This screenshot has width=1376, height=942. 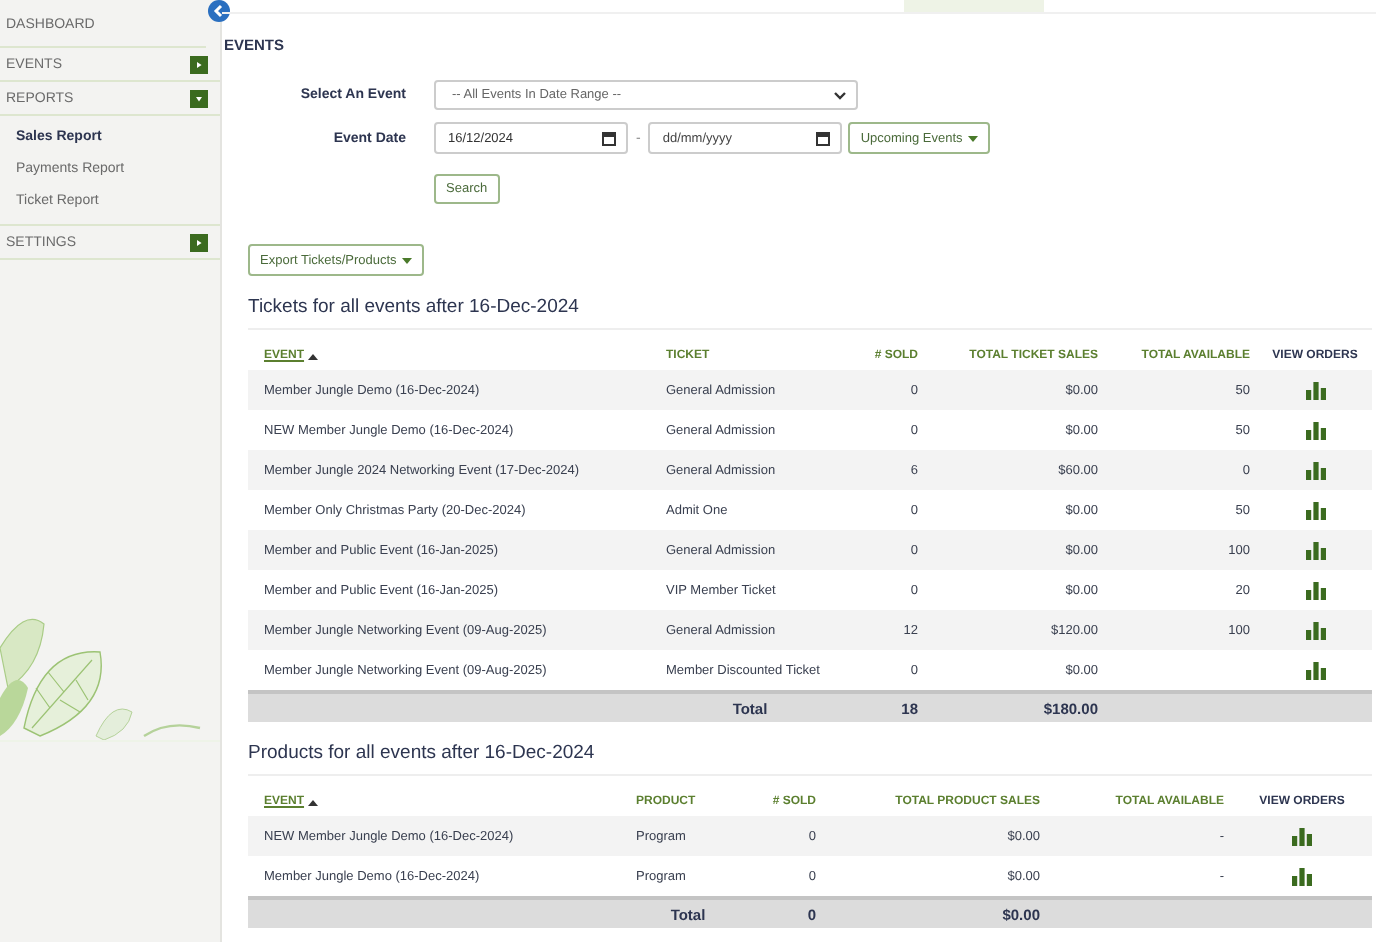 What do you see at coordinates (810, 759) in the screenshot?
I see `section-heading: Products for all events after 16-Dec-2024` at bounding box center [810, 759].